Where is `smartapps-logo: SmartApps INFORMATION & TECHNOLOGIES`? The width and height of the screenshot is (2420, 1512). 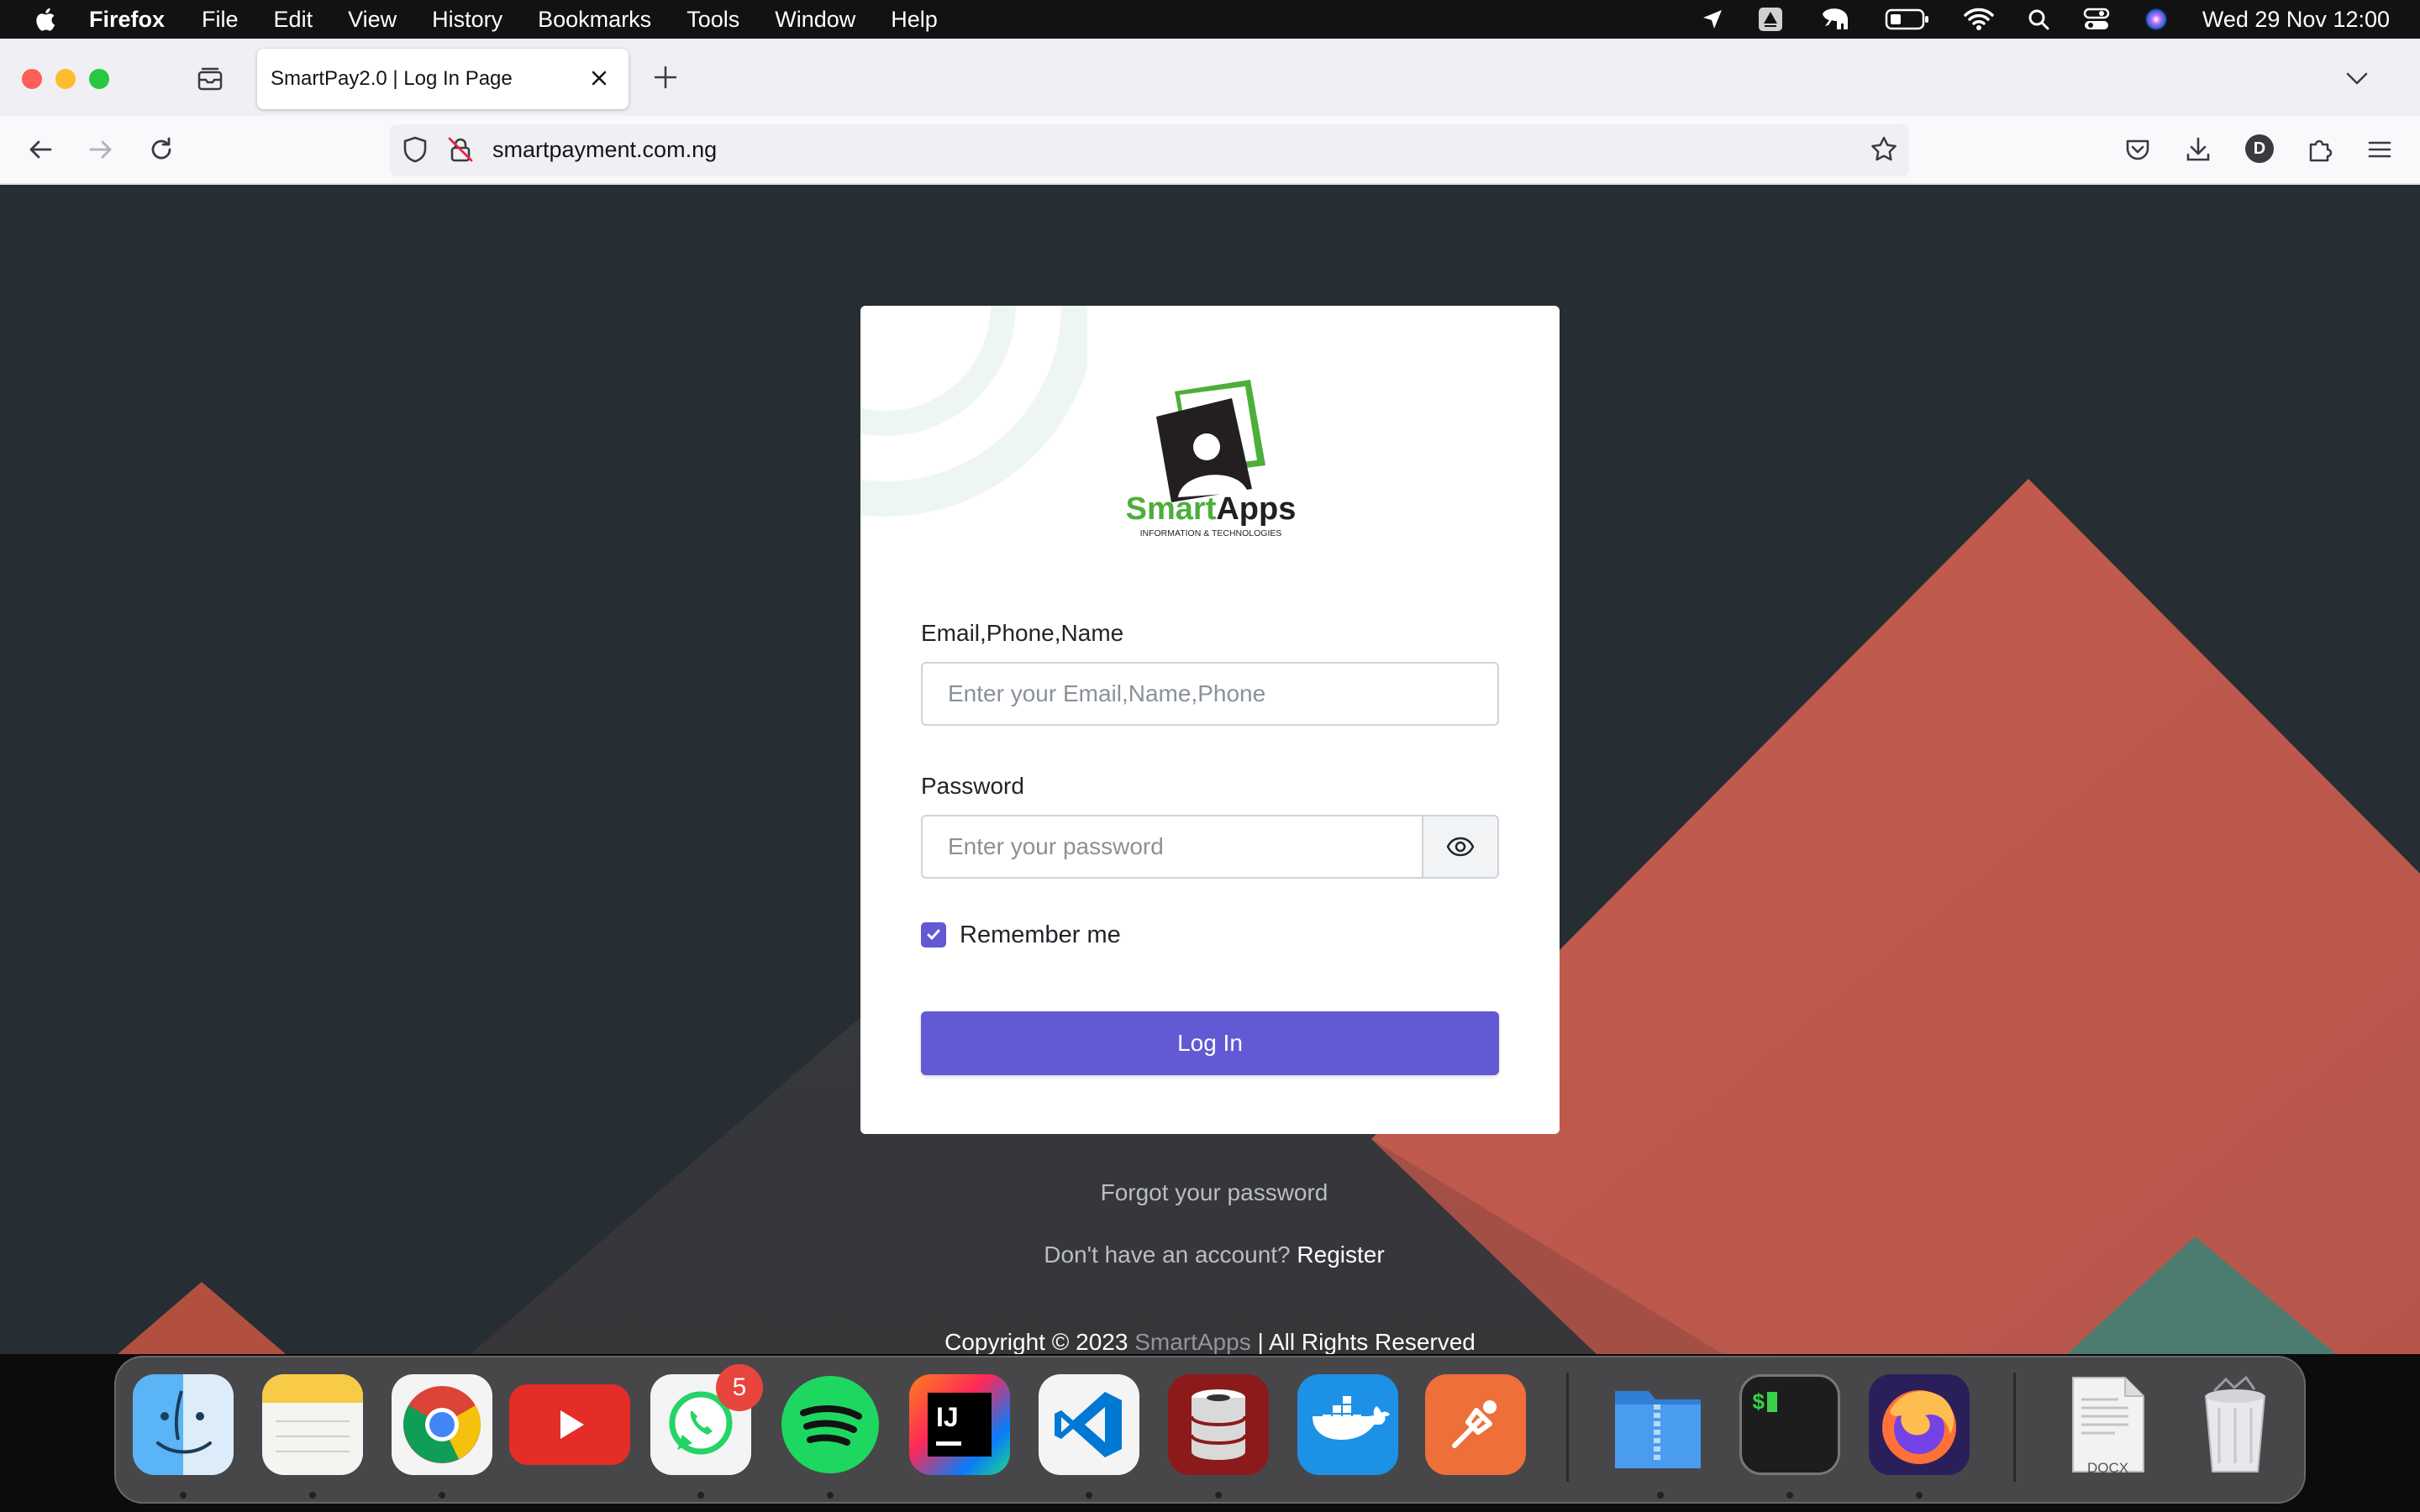
smartapps-logo: SmartApps INFORMATION & TECHNOLOGIES is located at coordinates (1211, 459).